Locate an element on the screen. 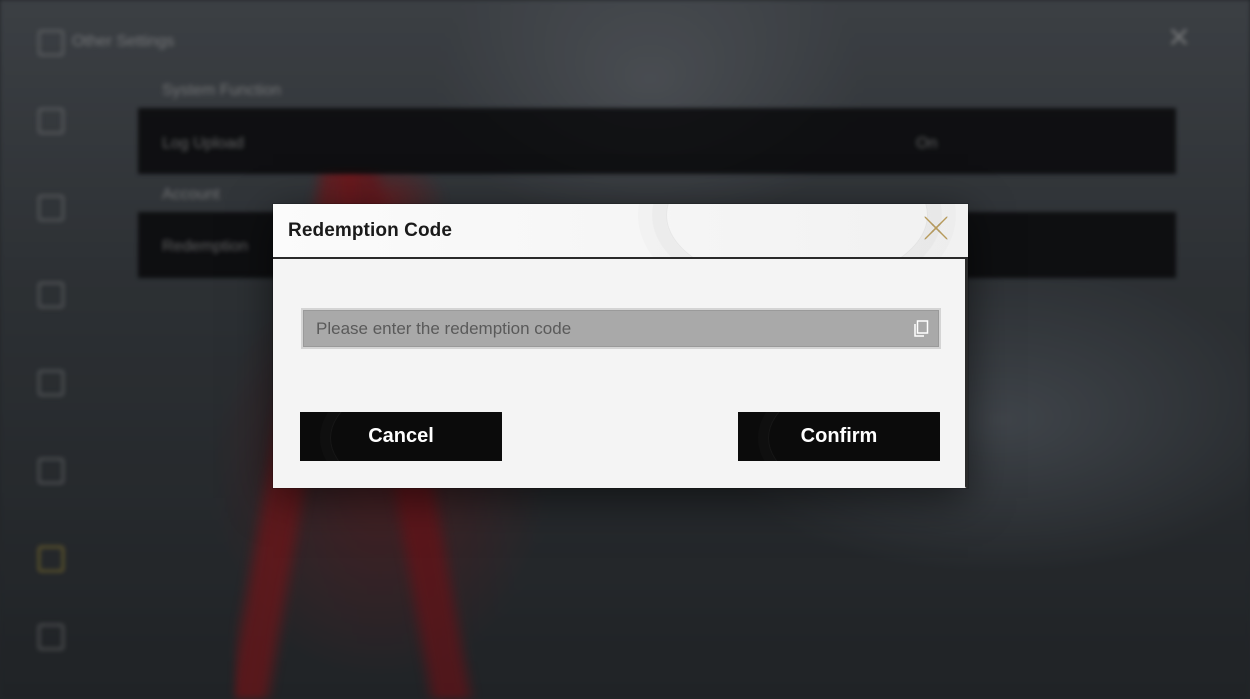 The width and height of the screenshot is (1250, 699). cancel-button: Cancel is located at coordinates (401, 436).